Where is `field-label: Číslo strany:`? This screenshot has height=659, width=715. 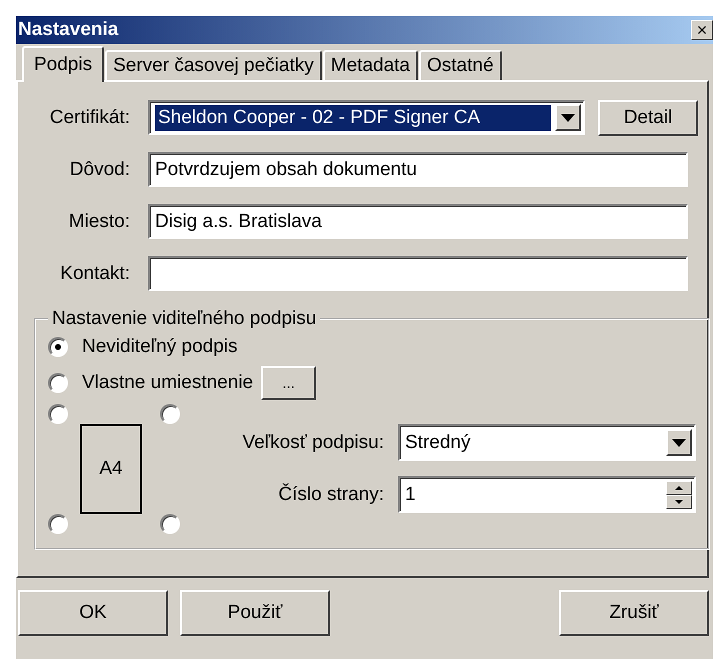 field-label: Číslo strany: is located at coordinates (330, 495).